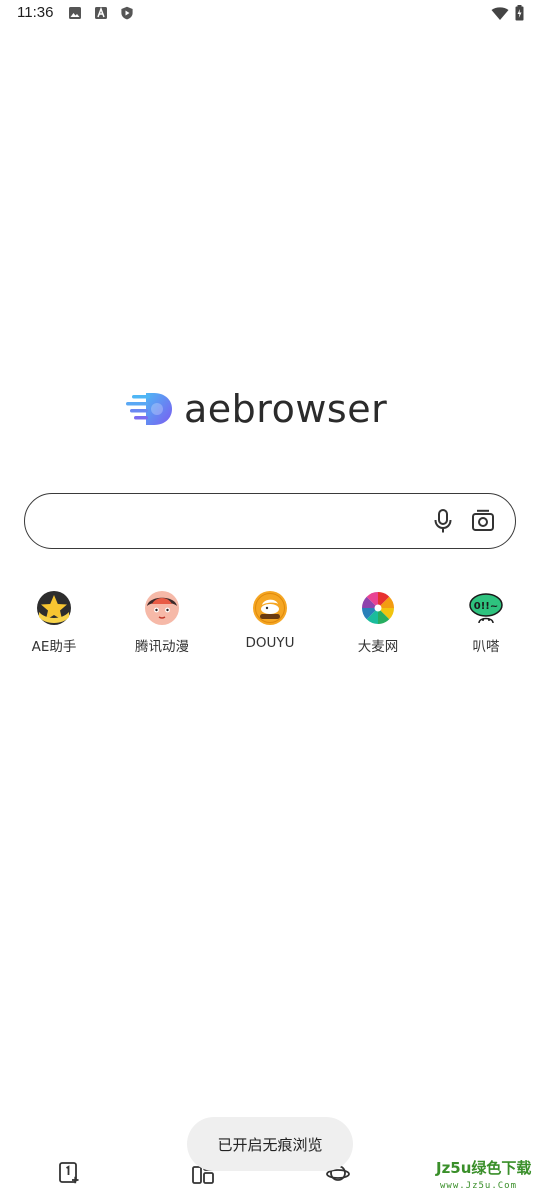  I want to click on a-square-icon, so click(101, 12).